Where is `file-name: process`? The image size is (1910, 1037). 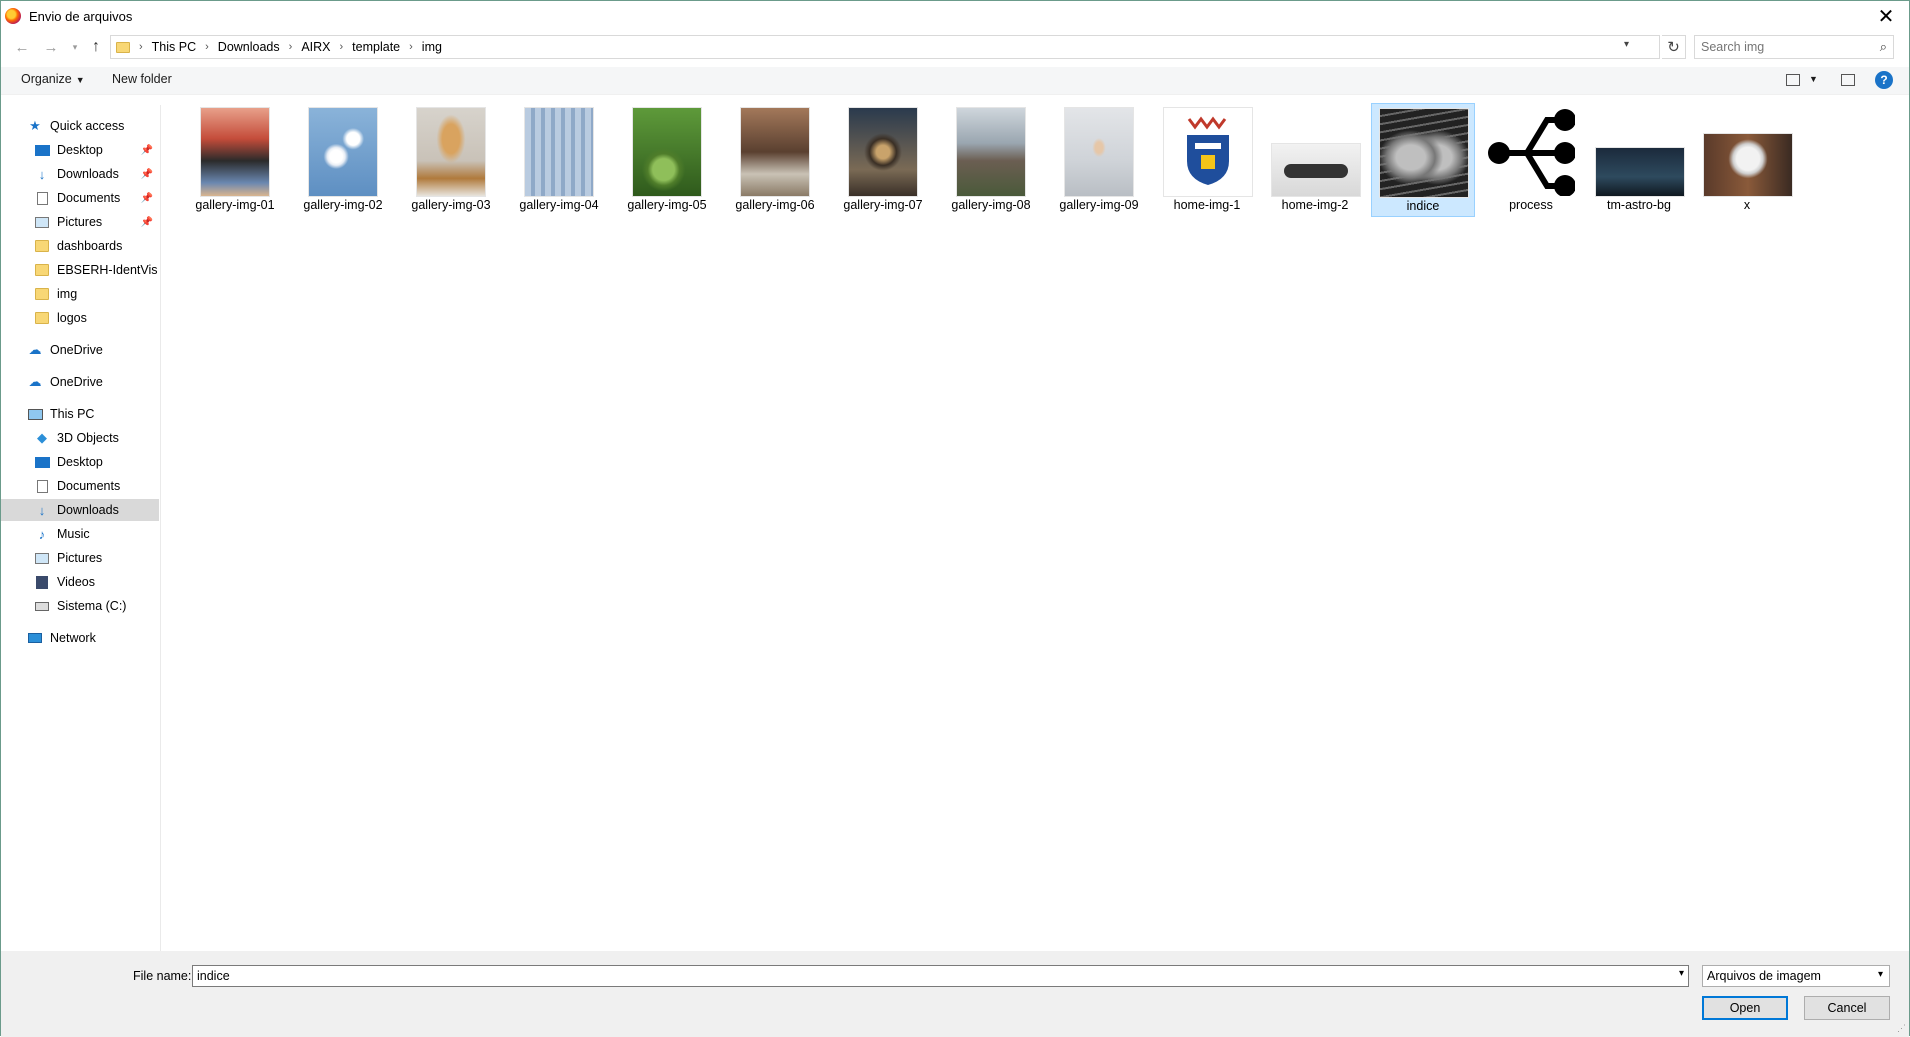
file-name: process is located at coordinates (1531, 205).